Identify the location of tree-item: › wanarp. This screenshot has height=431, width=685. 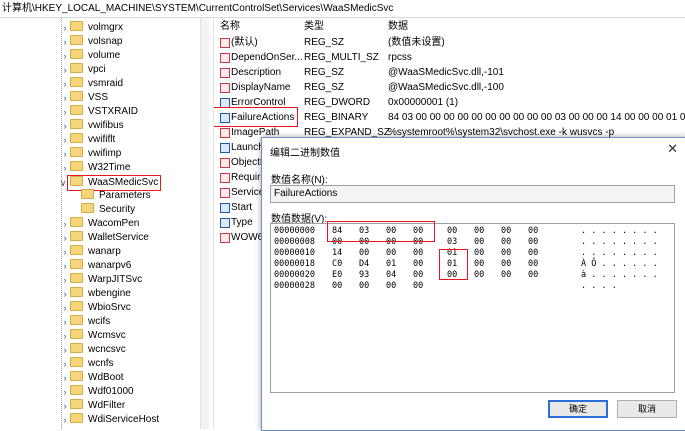
(92, 252).